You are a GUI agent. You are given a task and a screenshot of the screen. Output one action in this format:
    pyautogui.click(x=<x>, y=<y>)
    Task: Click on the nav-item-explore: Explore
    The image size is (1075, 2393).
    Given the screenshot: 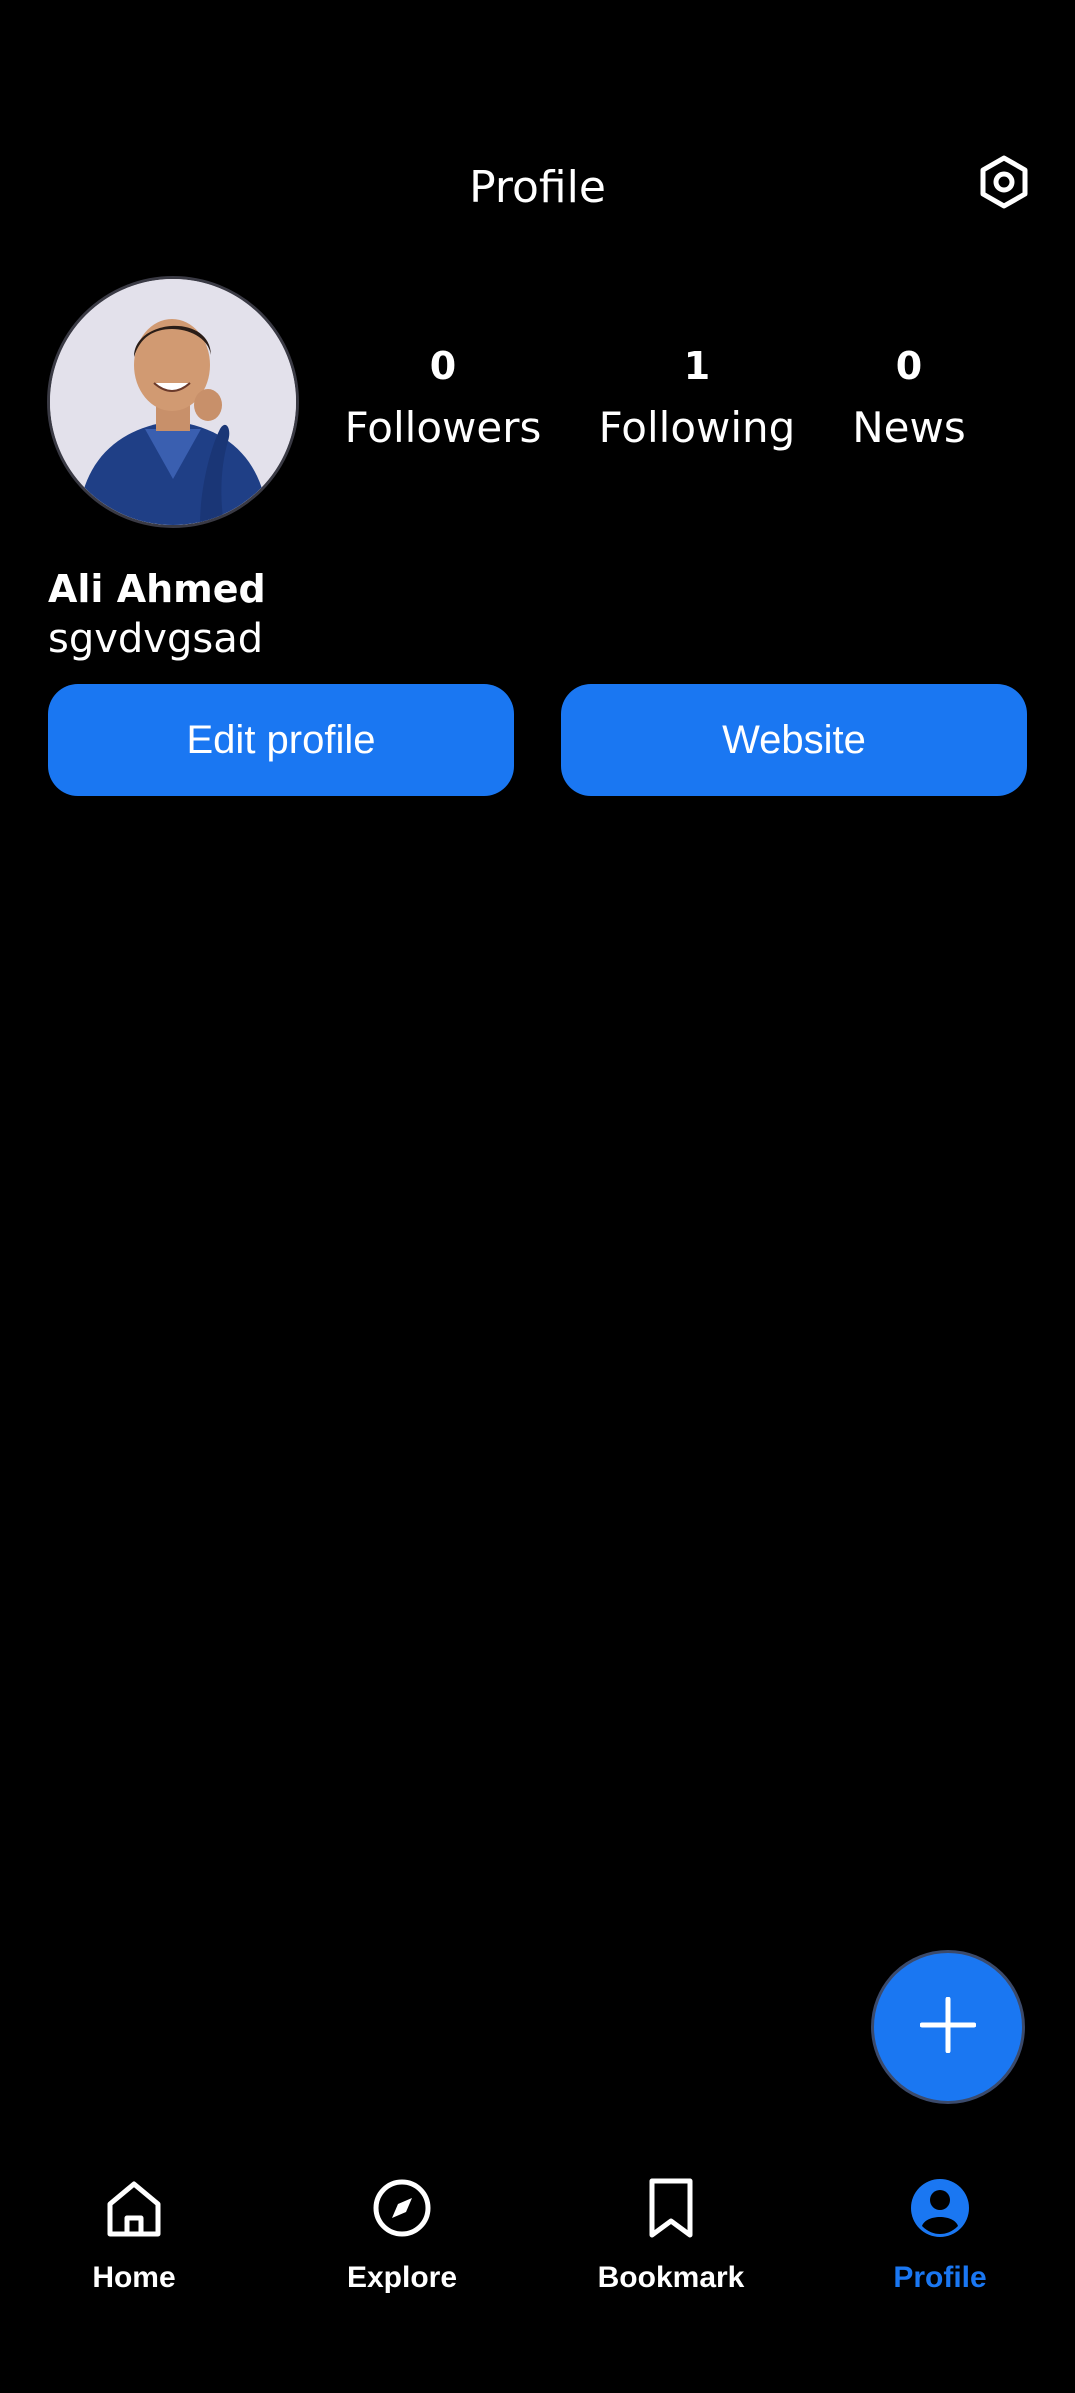 What is the action you would take?
    pyautogui.click(x=402, y=2230)
    